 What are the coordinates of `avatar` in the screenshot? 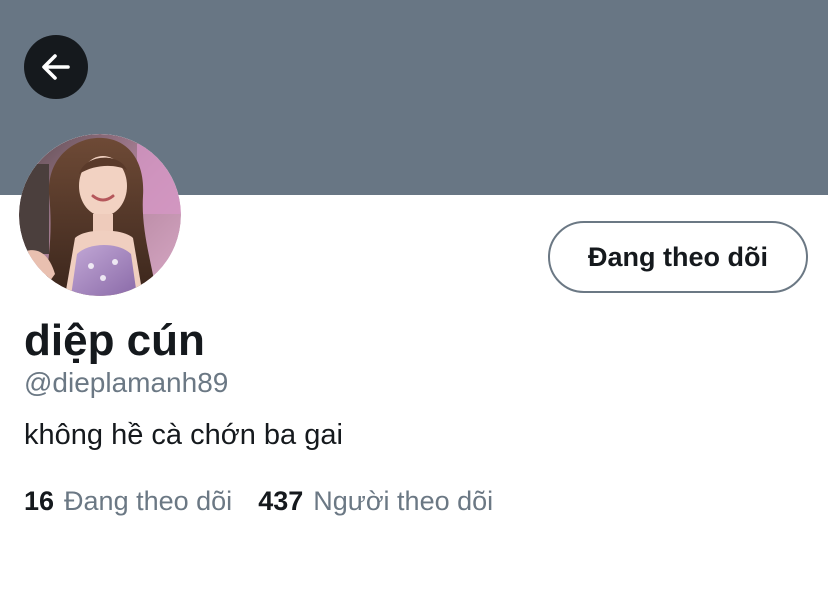 It's located at (100, 215).